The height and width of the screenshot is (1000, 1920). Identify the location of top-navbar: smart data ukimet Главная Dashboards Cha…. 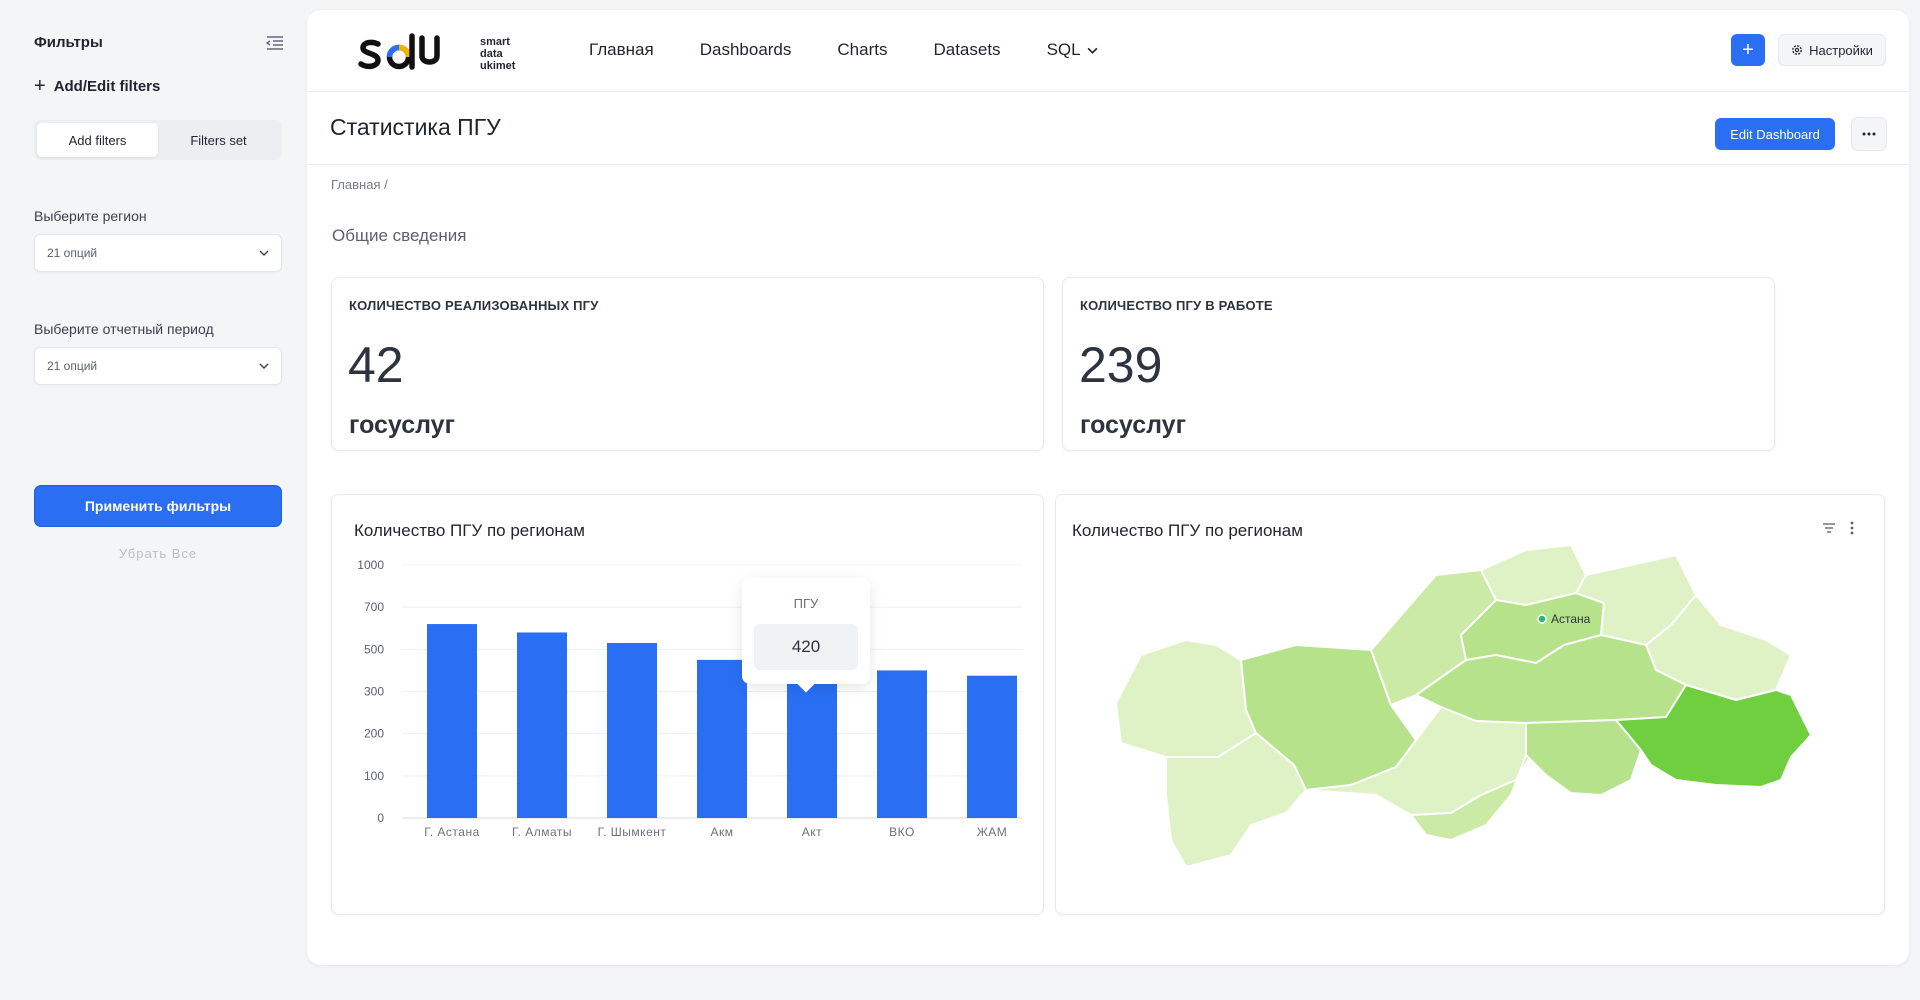
(1108, 51).